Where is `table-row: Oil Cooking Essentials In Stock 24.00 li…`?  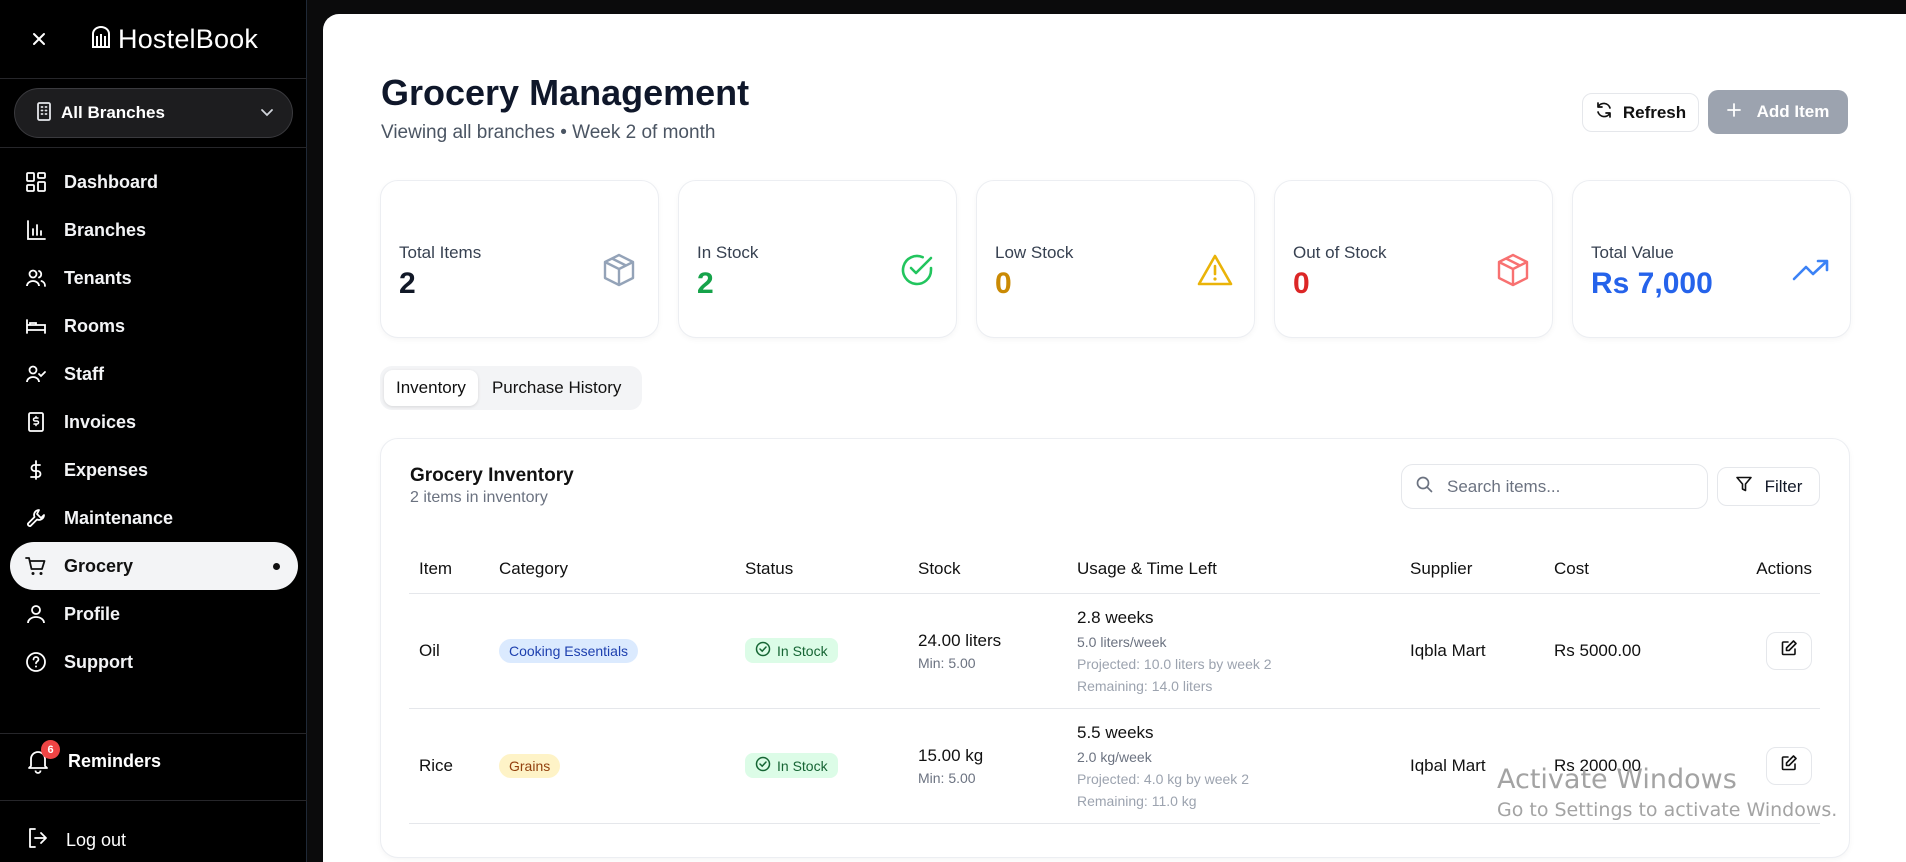
table-row: Oil Cooking Essentials In Stock 24.00 li… is located at coordinates (1114, 651).